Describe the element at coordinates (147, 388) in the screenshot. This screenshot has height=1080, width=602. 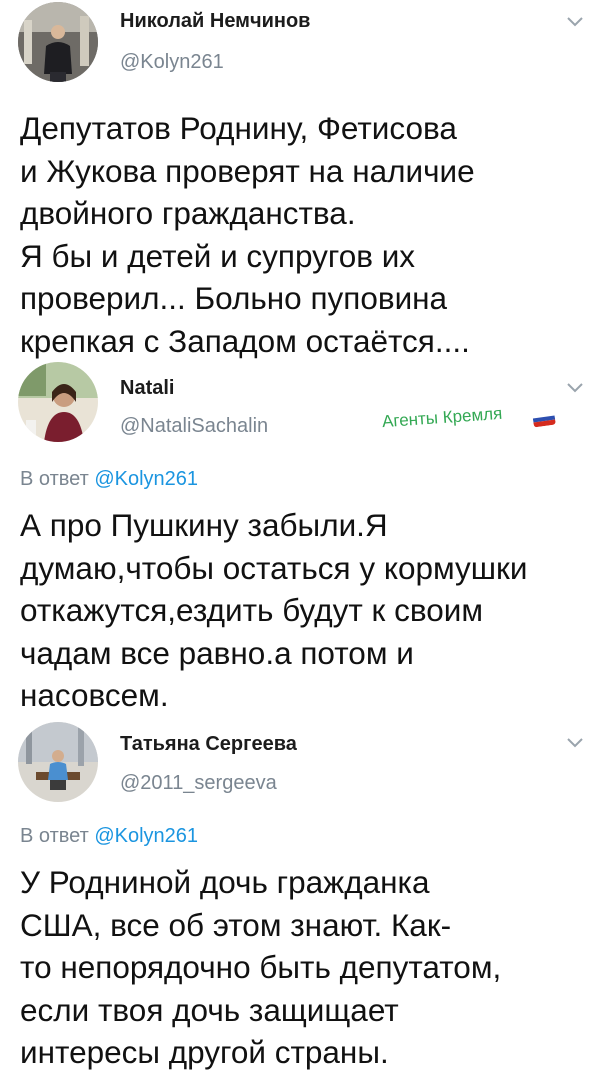
I see `author-name: Natali` at that location.